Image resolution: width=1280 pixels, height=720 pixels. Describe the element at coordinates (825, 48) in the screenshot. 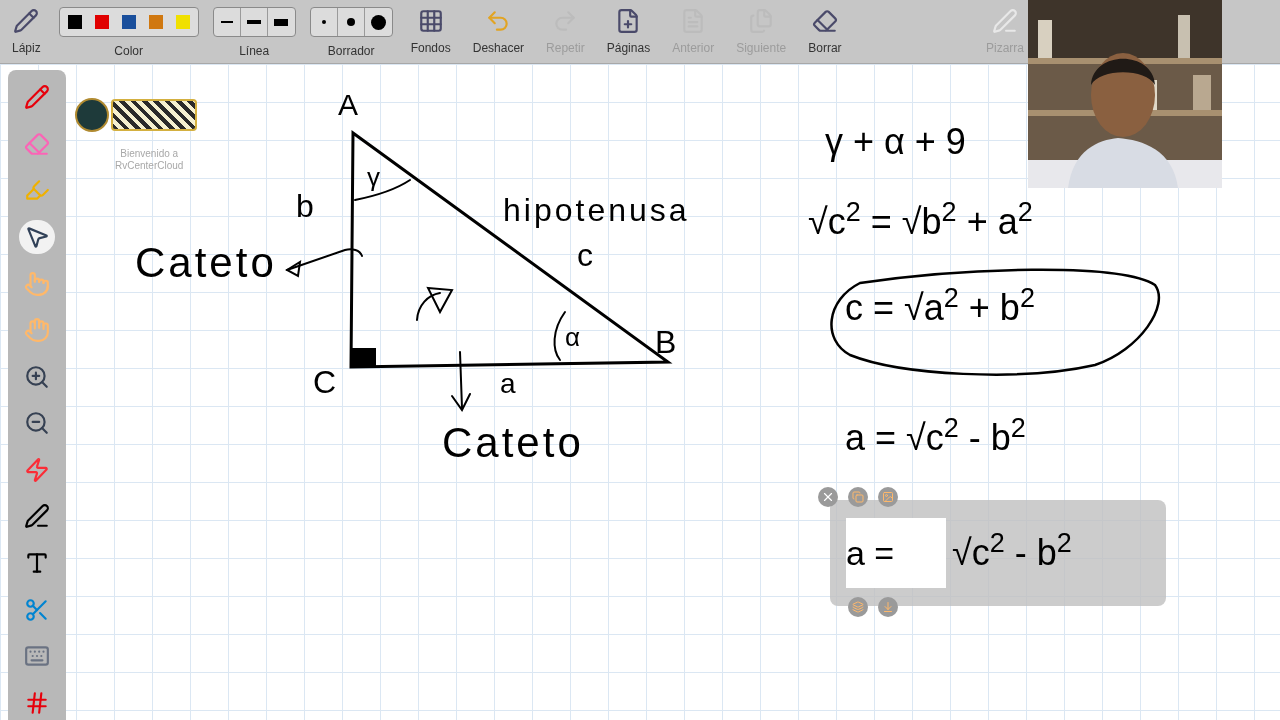

I see `toolbar-label: Borrar` at that location.